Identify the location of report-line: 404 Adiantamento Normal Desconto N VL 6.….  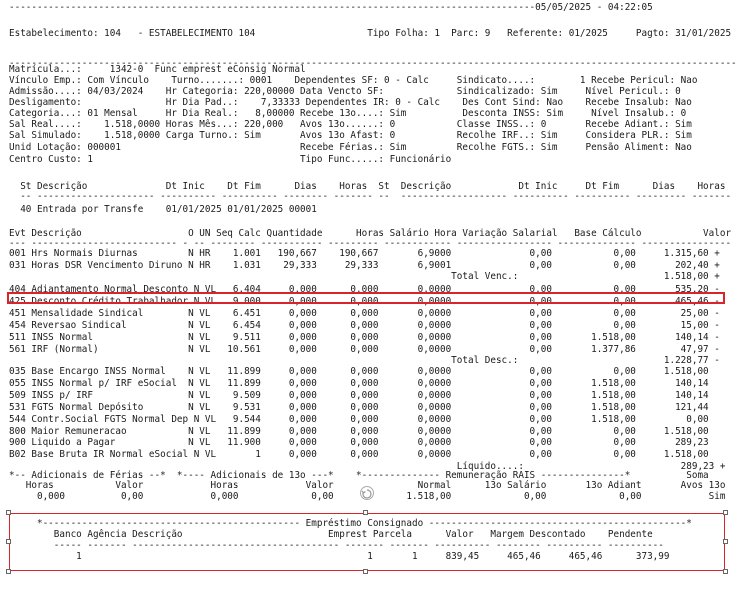
(364, 289).